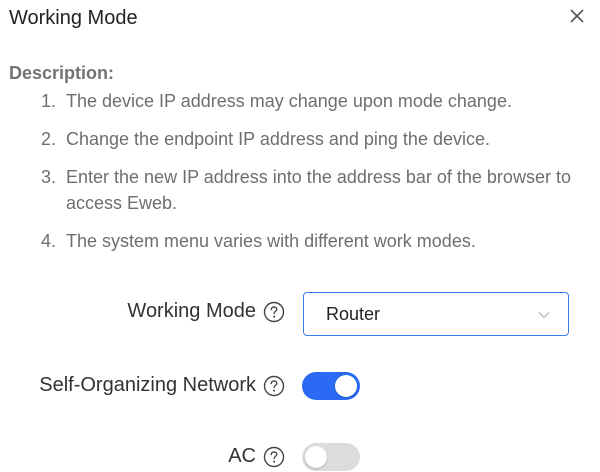  What do you see at coordinates (353, 313) in the screenshot?
I see `working-mode-select-value: Router` at bounding box center [353, 313].